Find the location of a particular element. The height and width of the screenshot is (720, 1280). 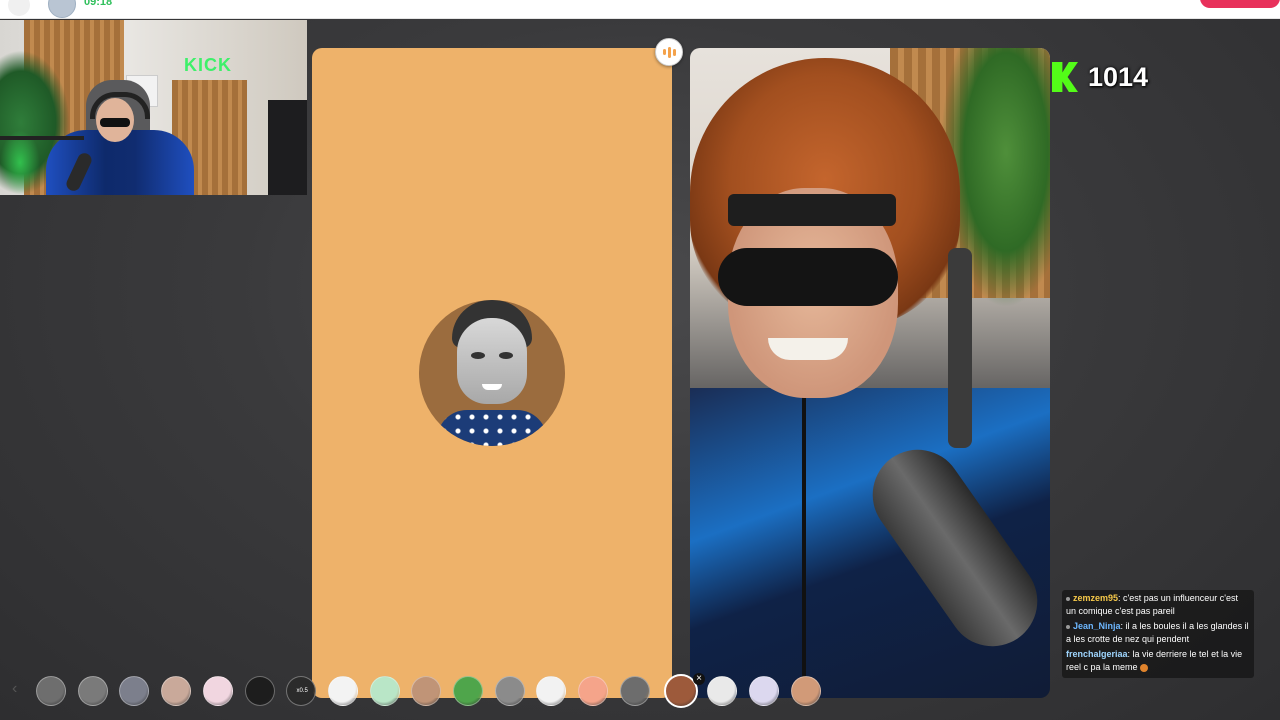

filter-green-face-button is located at coordinates (384, 691).